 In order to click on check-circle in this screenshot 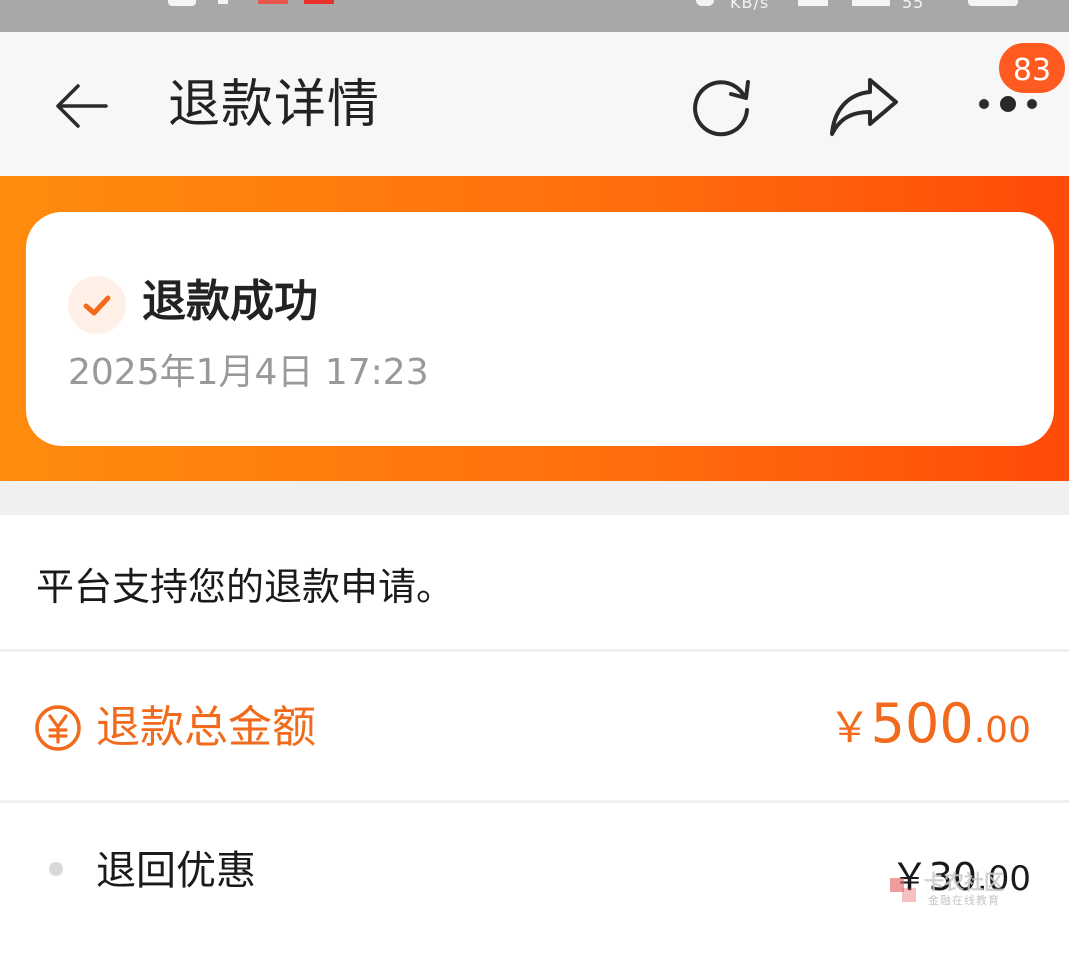, I will do `click(97, 305)`.